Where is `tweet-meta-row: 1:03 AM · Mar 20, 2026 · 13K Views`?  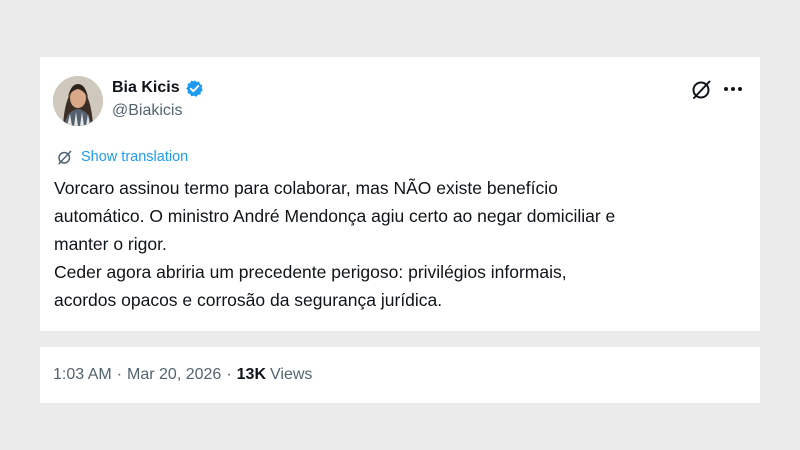 tweet-meta-row: 1:03 AM · Mar 20, 2026 · 13K Views is located at coordinates (182, 375).